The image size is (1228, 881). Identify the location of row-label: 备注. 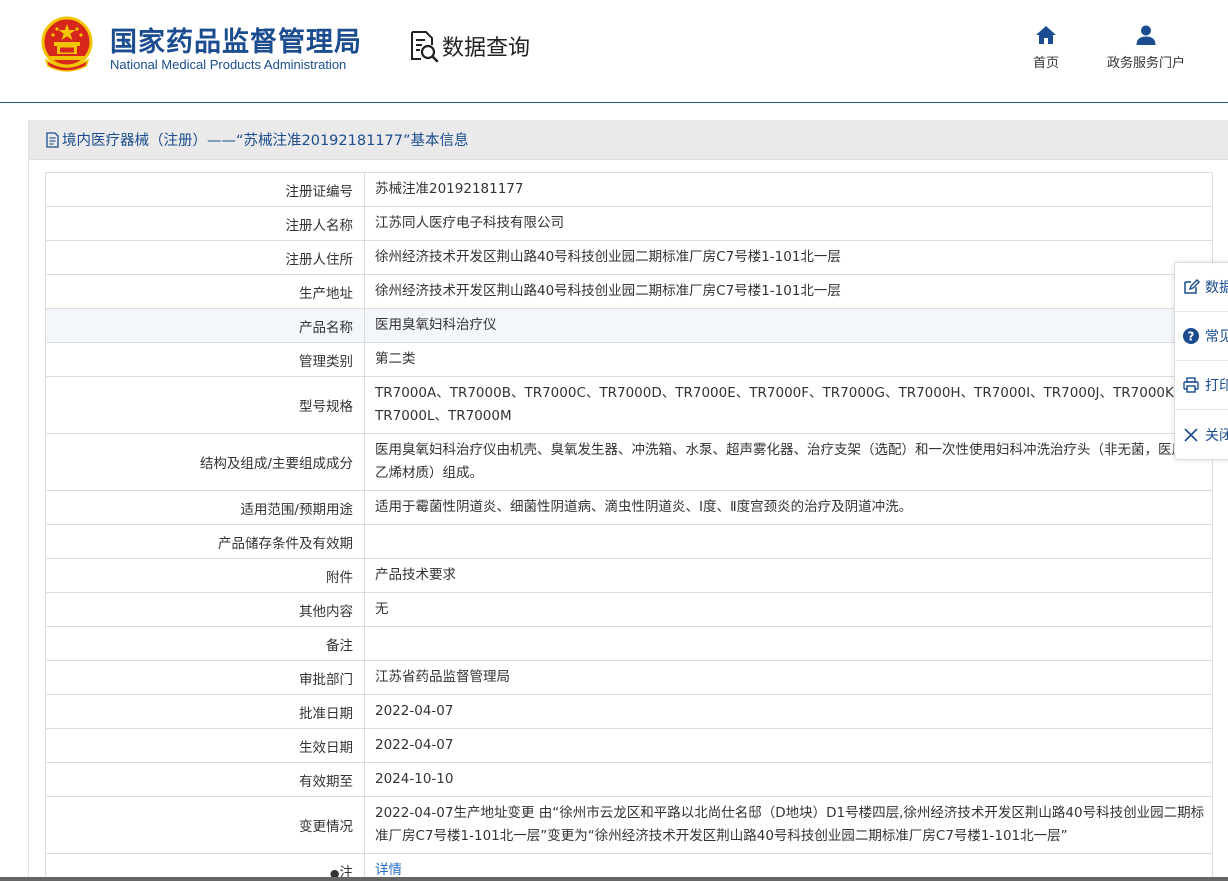
(205, 643).